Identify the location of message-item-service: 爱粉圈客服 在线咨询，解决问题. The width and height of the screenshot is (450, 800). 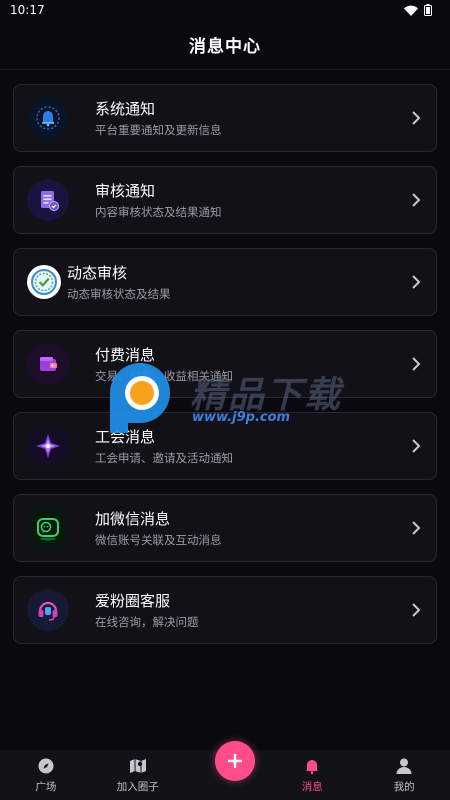
(225, 610).